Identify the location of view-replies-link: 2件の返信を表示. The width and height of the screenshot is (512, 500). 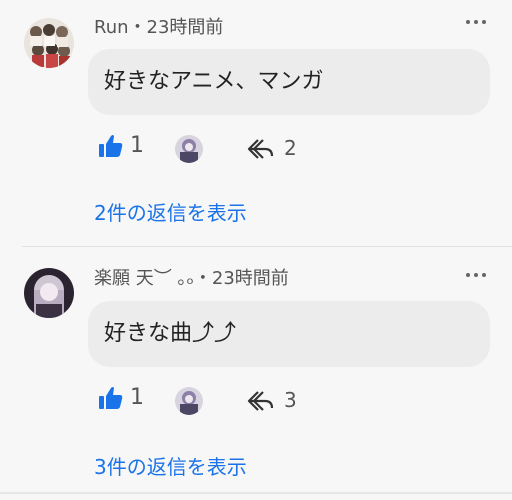
(170, 211).